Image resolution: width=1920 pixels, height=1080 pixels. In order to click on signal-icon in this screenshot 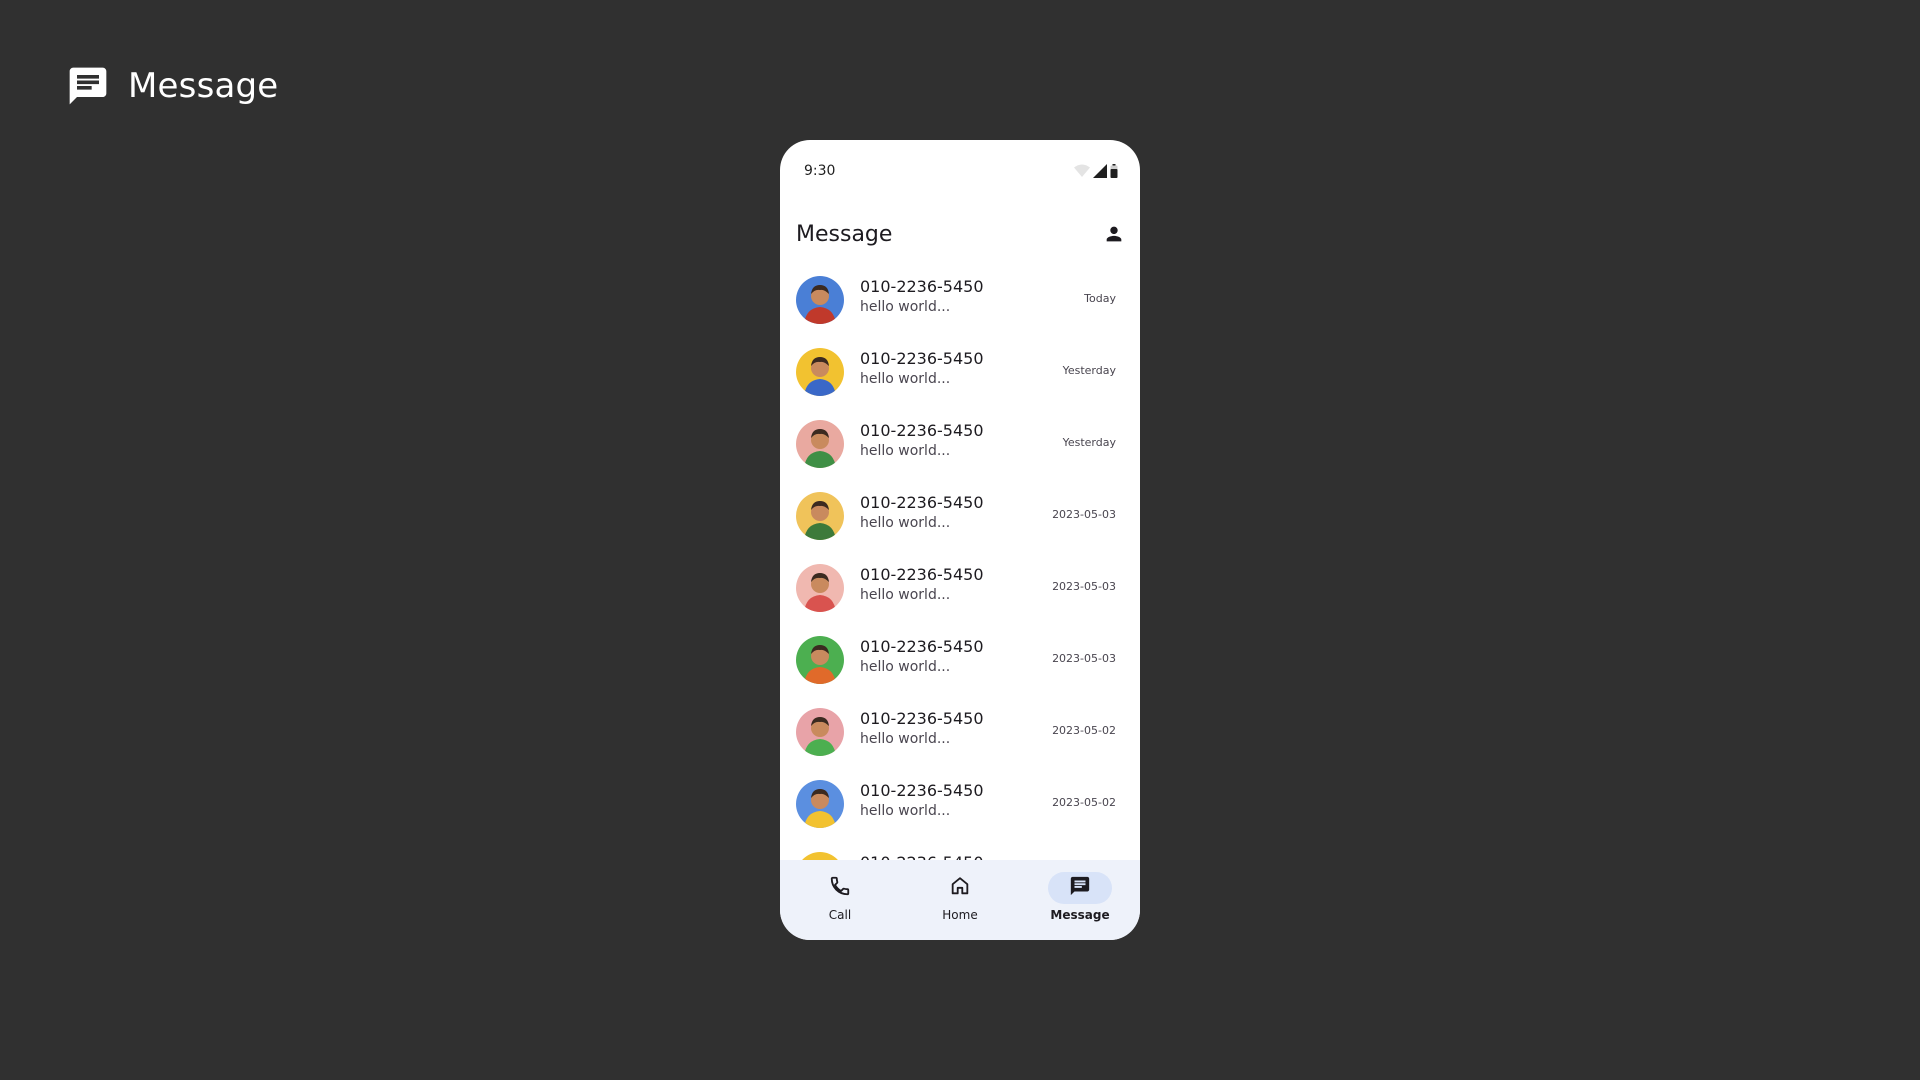, I will do `click(1100, 173)`.